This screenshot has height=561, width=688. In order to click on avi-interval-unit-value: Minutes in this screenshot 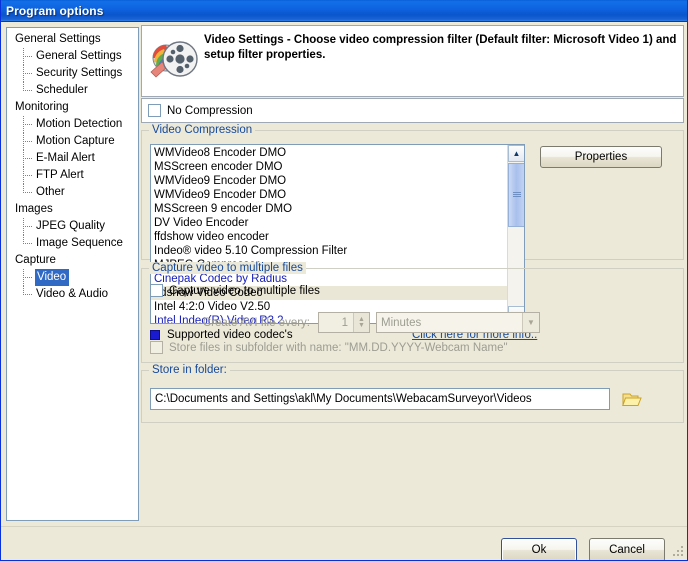, I will do `click(401, 322)`.